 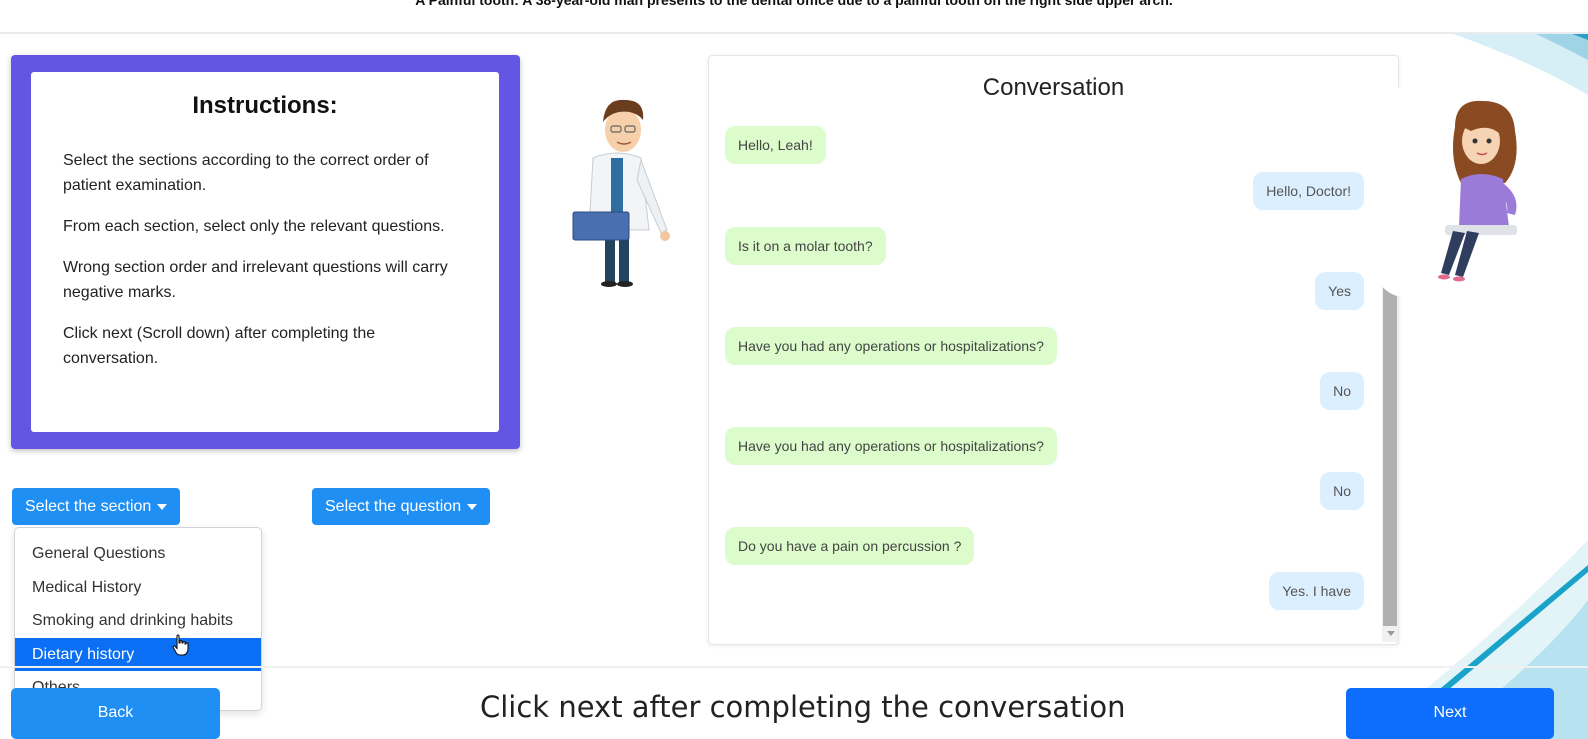 I want to click on instructions-title: Instructions:, so click(x=265, y=105).